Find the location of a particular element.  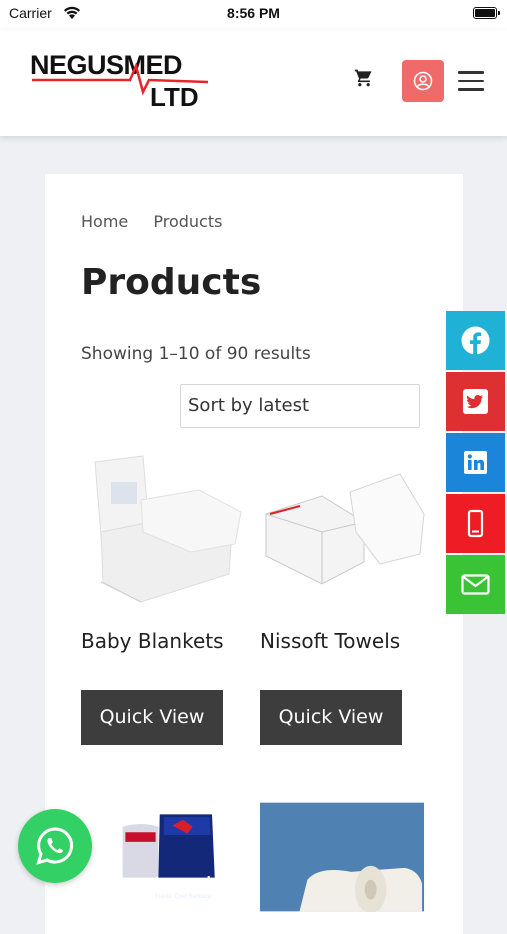

product-card: Ice cool Elastic Cold Bandage is located at coordinates (179, 852).